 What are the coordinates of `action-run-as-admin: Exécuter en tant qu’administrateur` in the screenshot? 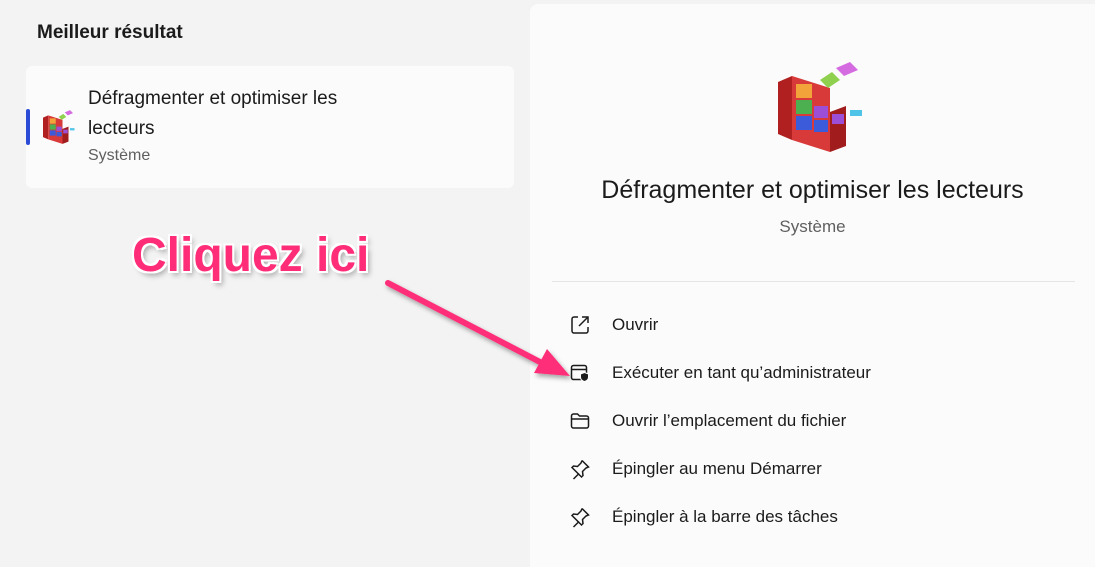 It's located at (812, 373).